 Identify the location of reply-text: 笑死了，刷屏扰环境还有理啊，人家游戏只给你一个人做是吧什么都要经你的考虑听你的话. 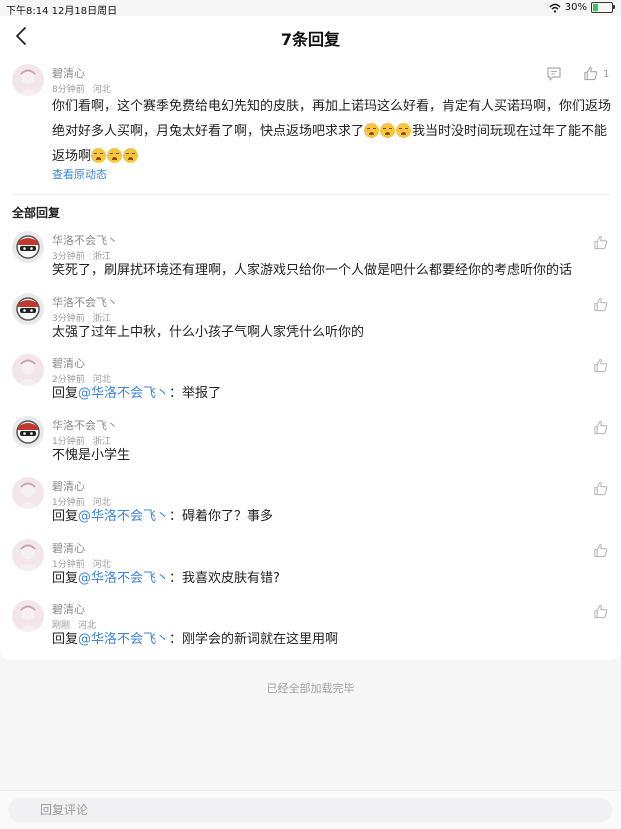
(312, 270).